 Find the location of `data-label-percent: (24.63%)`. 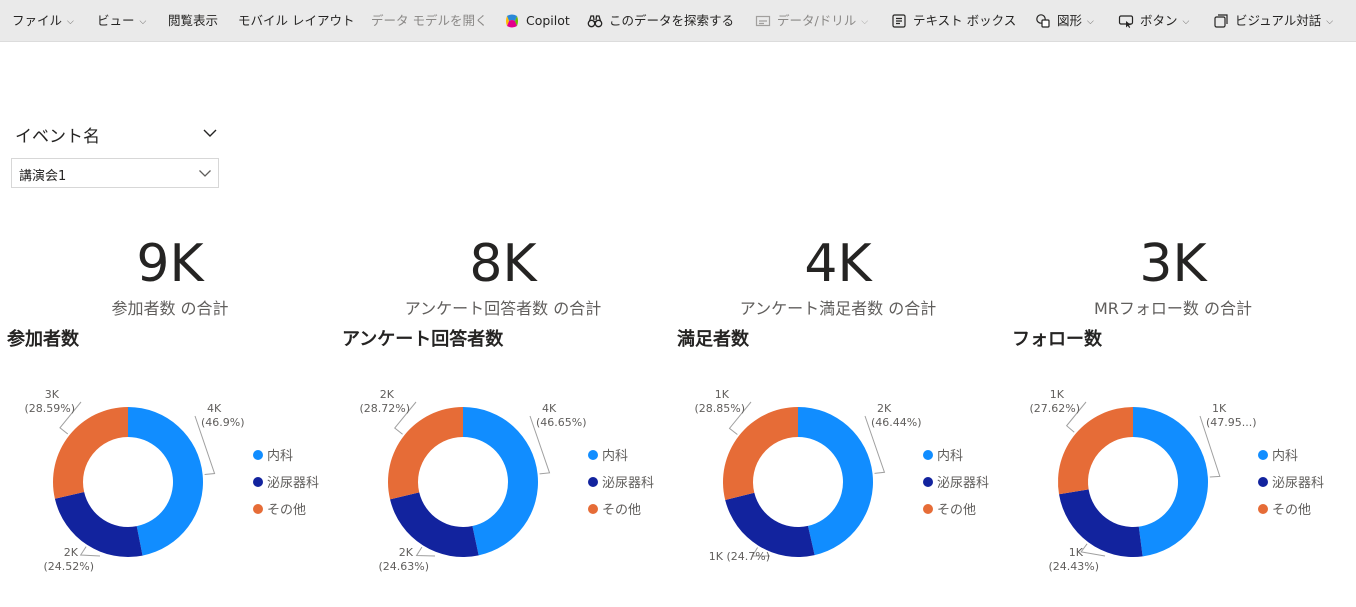

data-label-percent: (24.63%) is located at coordinates (403, 566).